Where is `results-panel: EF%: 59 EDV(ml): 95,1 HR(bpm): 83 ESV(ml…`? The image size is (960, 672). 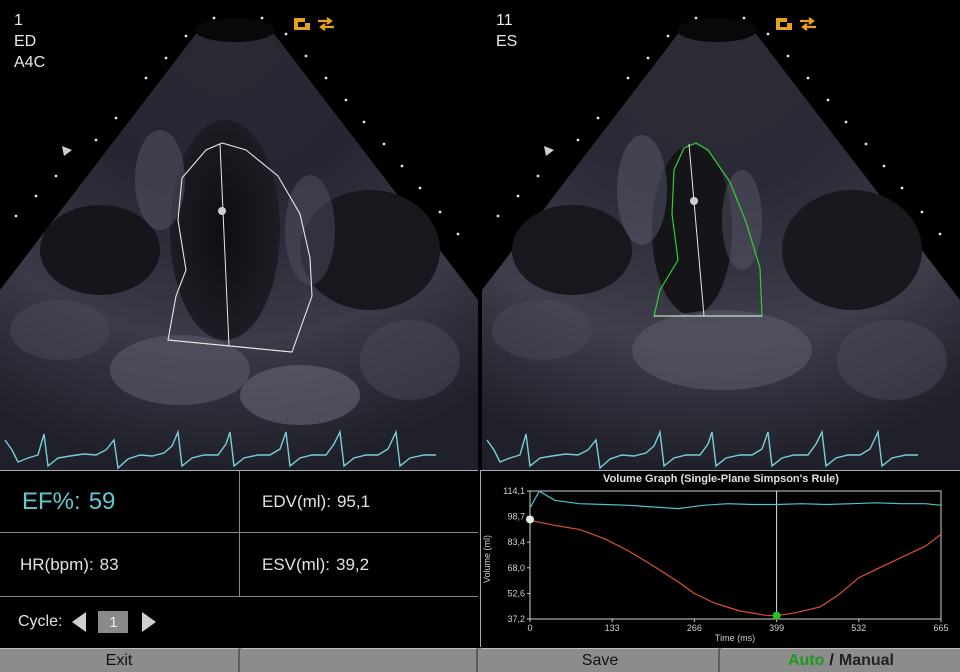
results-panel: EF%: 59 EDV(ml): 95,1 HR(bpm): 83 ESV(ml… is located at coordinates (239, 558).